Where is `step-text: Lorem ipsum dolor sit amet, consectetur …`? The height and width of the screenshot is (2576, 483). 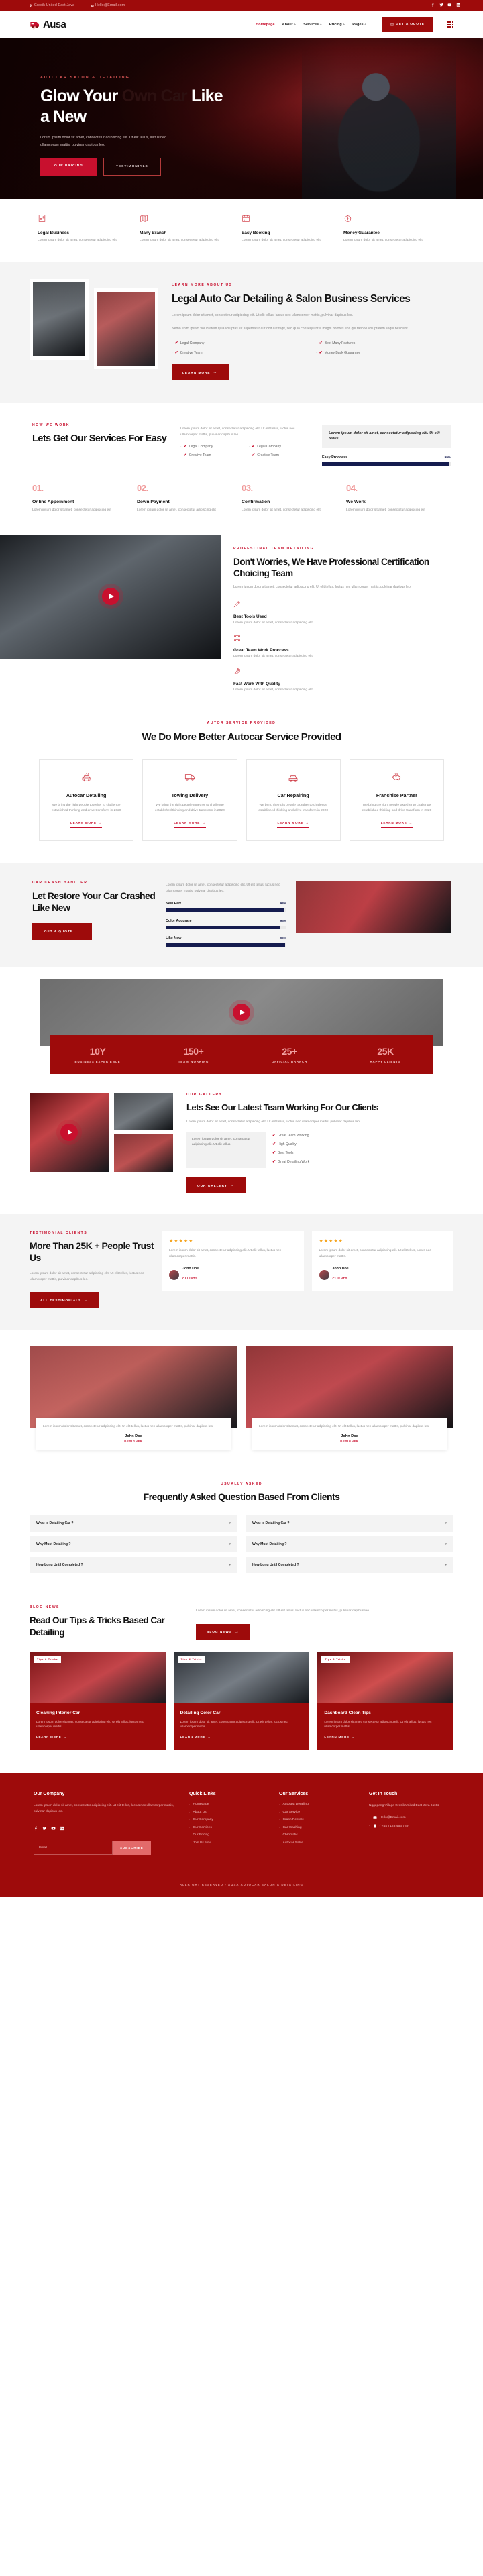 step-text: Lorem ipsum dolor sit amet, consectetur … is located at coordinates (176, 510).